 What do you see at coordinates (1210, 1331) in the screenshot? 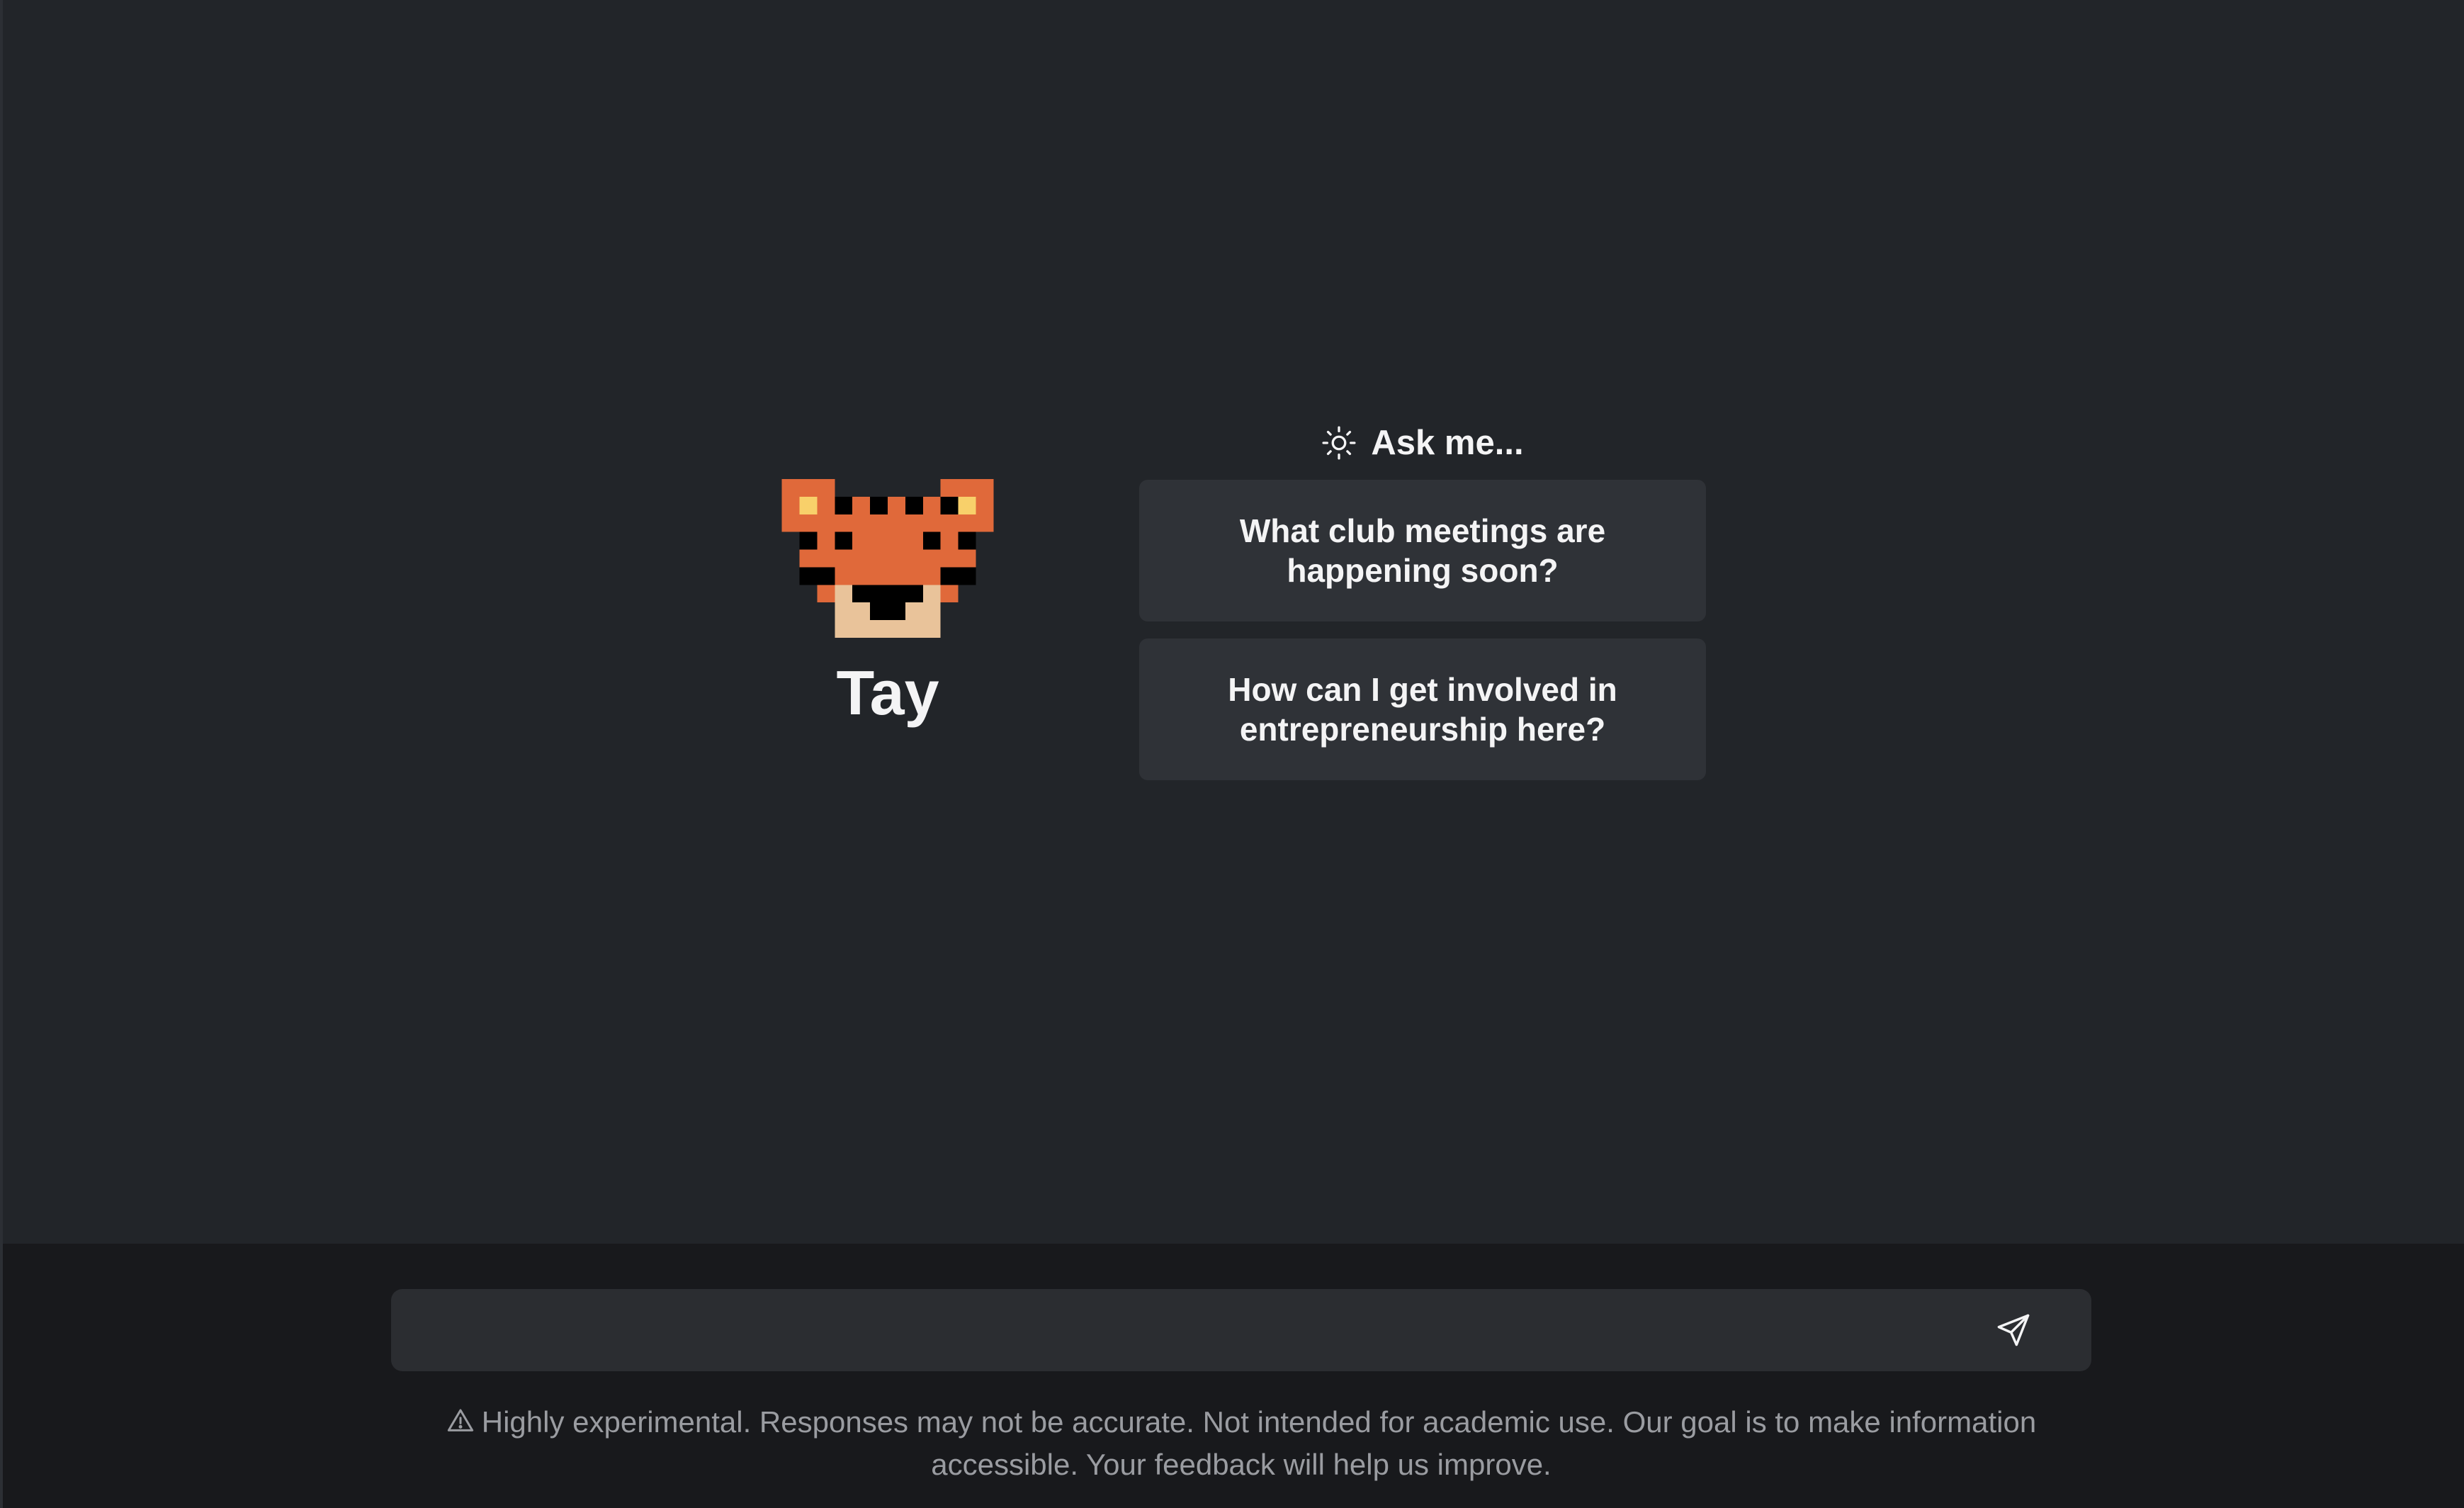
I see `message-input` at bounding box center [1210, 1331].